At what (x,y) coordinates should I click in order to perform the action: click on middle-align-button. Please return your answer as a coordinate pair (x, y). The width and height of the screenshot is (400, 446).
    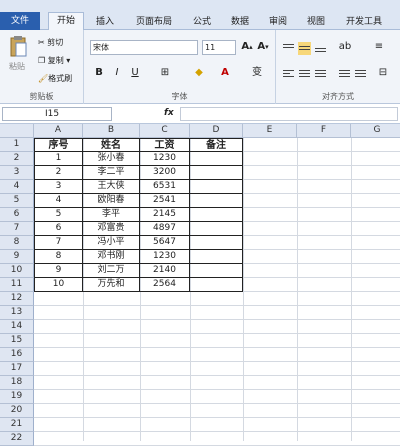
    Looking at the image, I should click on (304, 48).